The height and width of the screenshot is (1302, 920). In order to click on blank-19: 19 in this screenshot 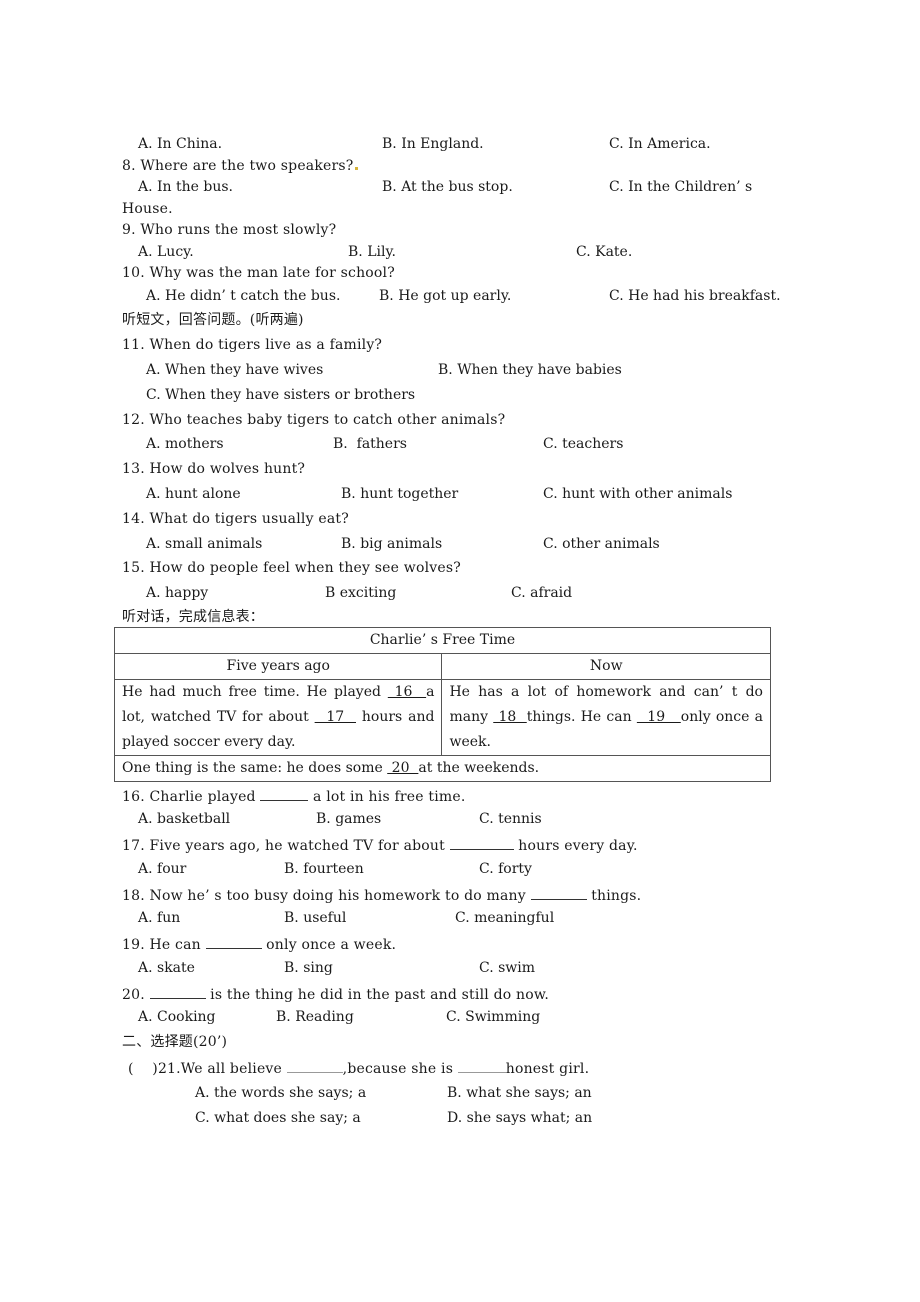, I will do `click(658, 717)`.